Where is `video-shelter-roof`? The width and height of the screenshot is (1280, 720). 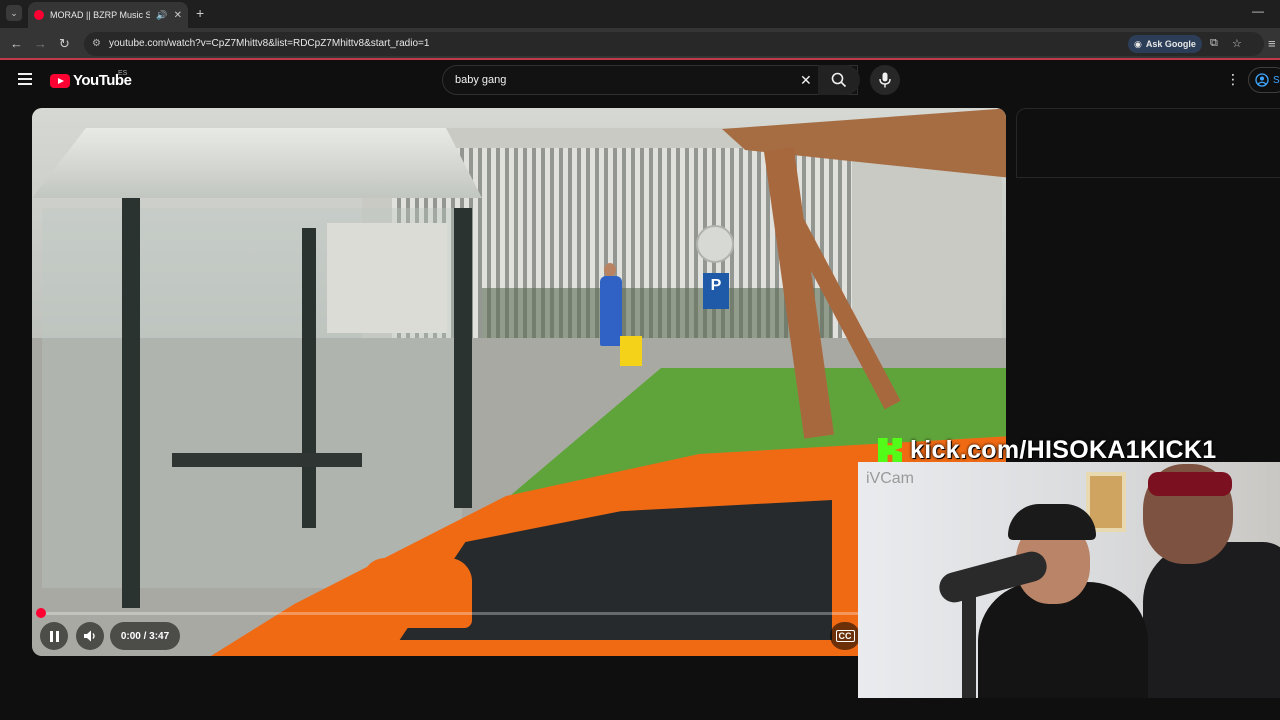 video-shelter-roof is located at coordinates (257, 163).